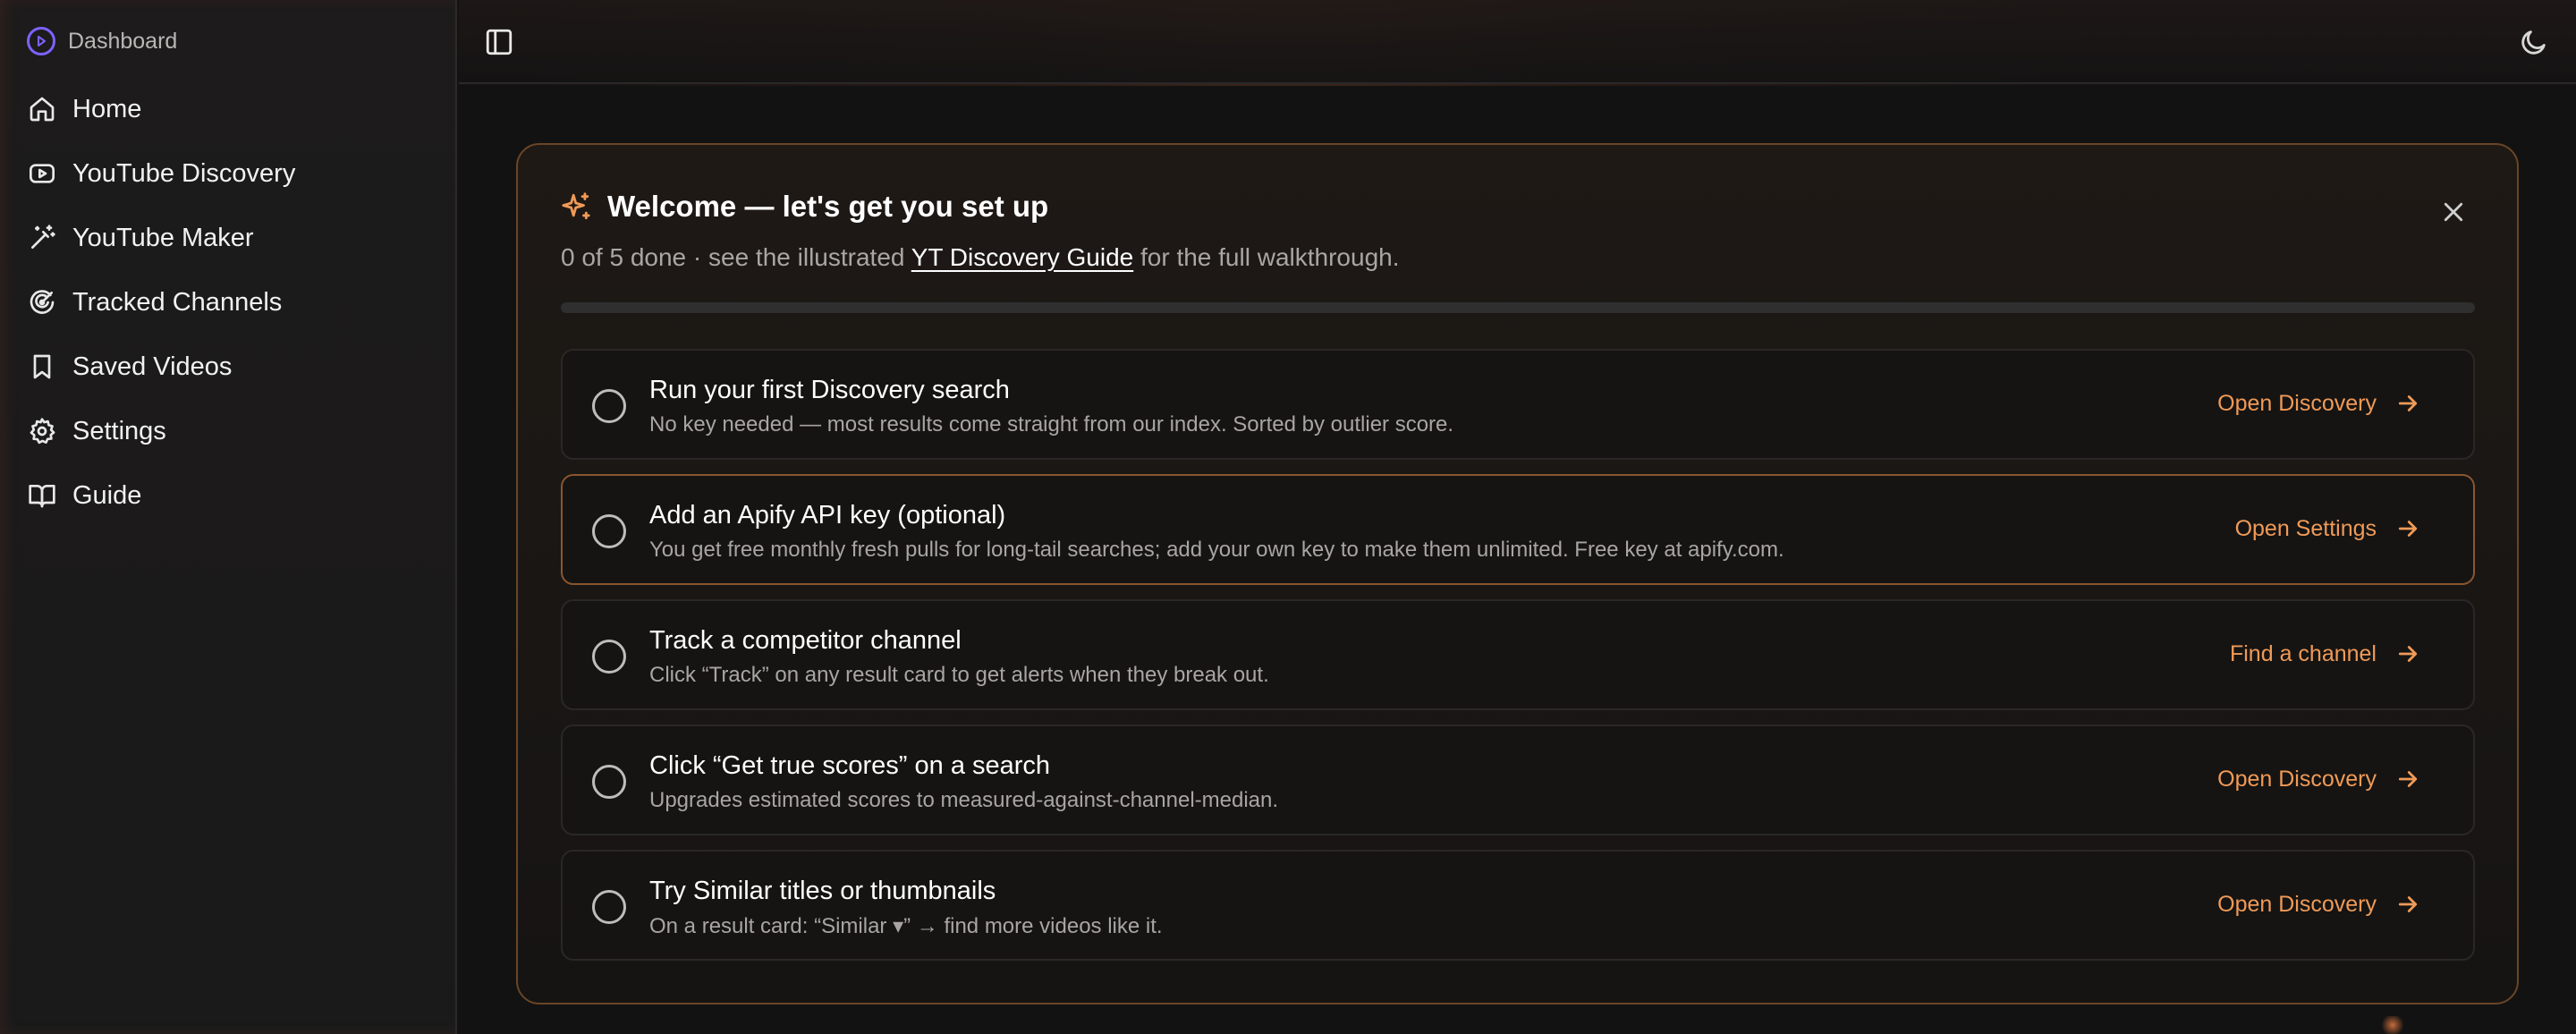 The image size is (2576, 1034). Describe the element at coordinates (42, 302) in the screenshot. I see `radar-icon` at that location.